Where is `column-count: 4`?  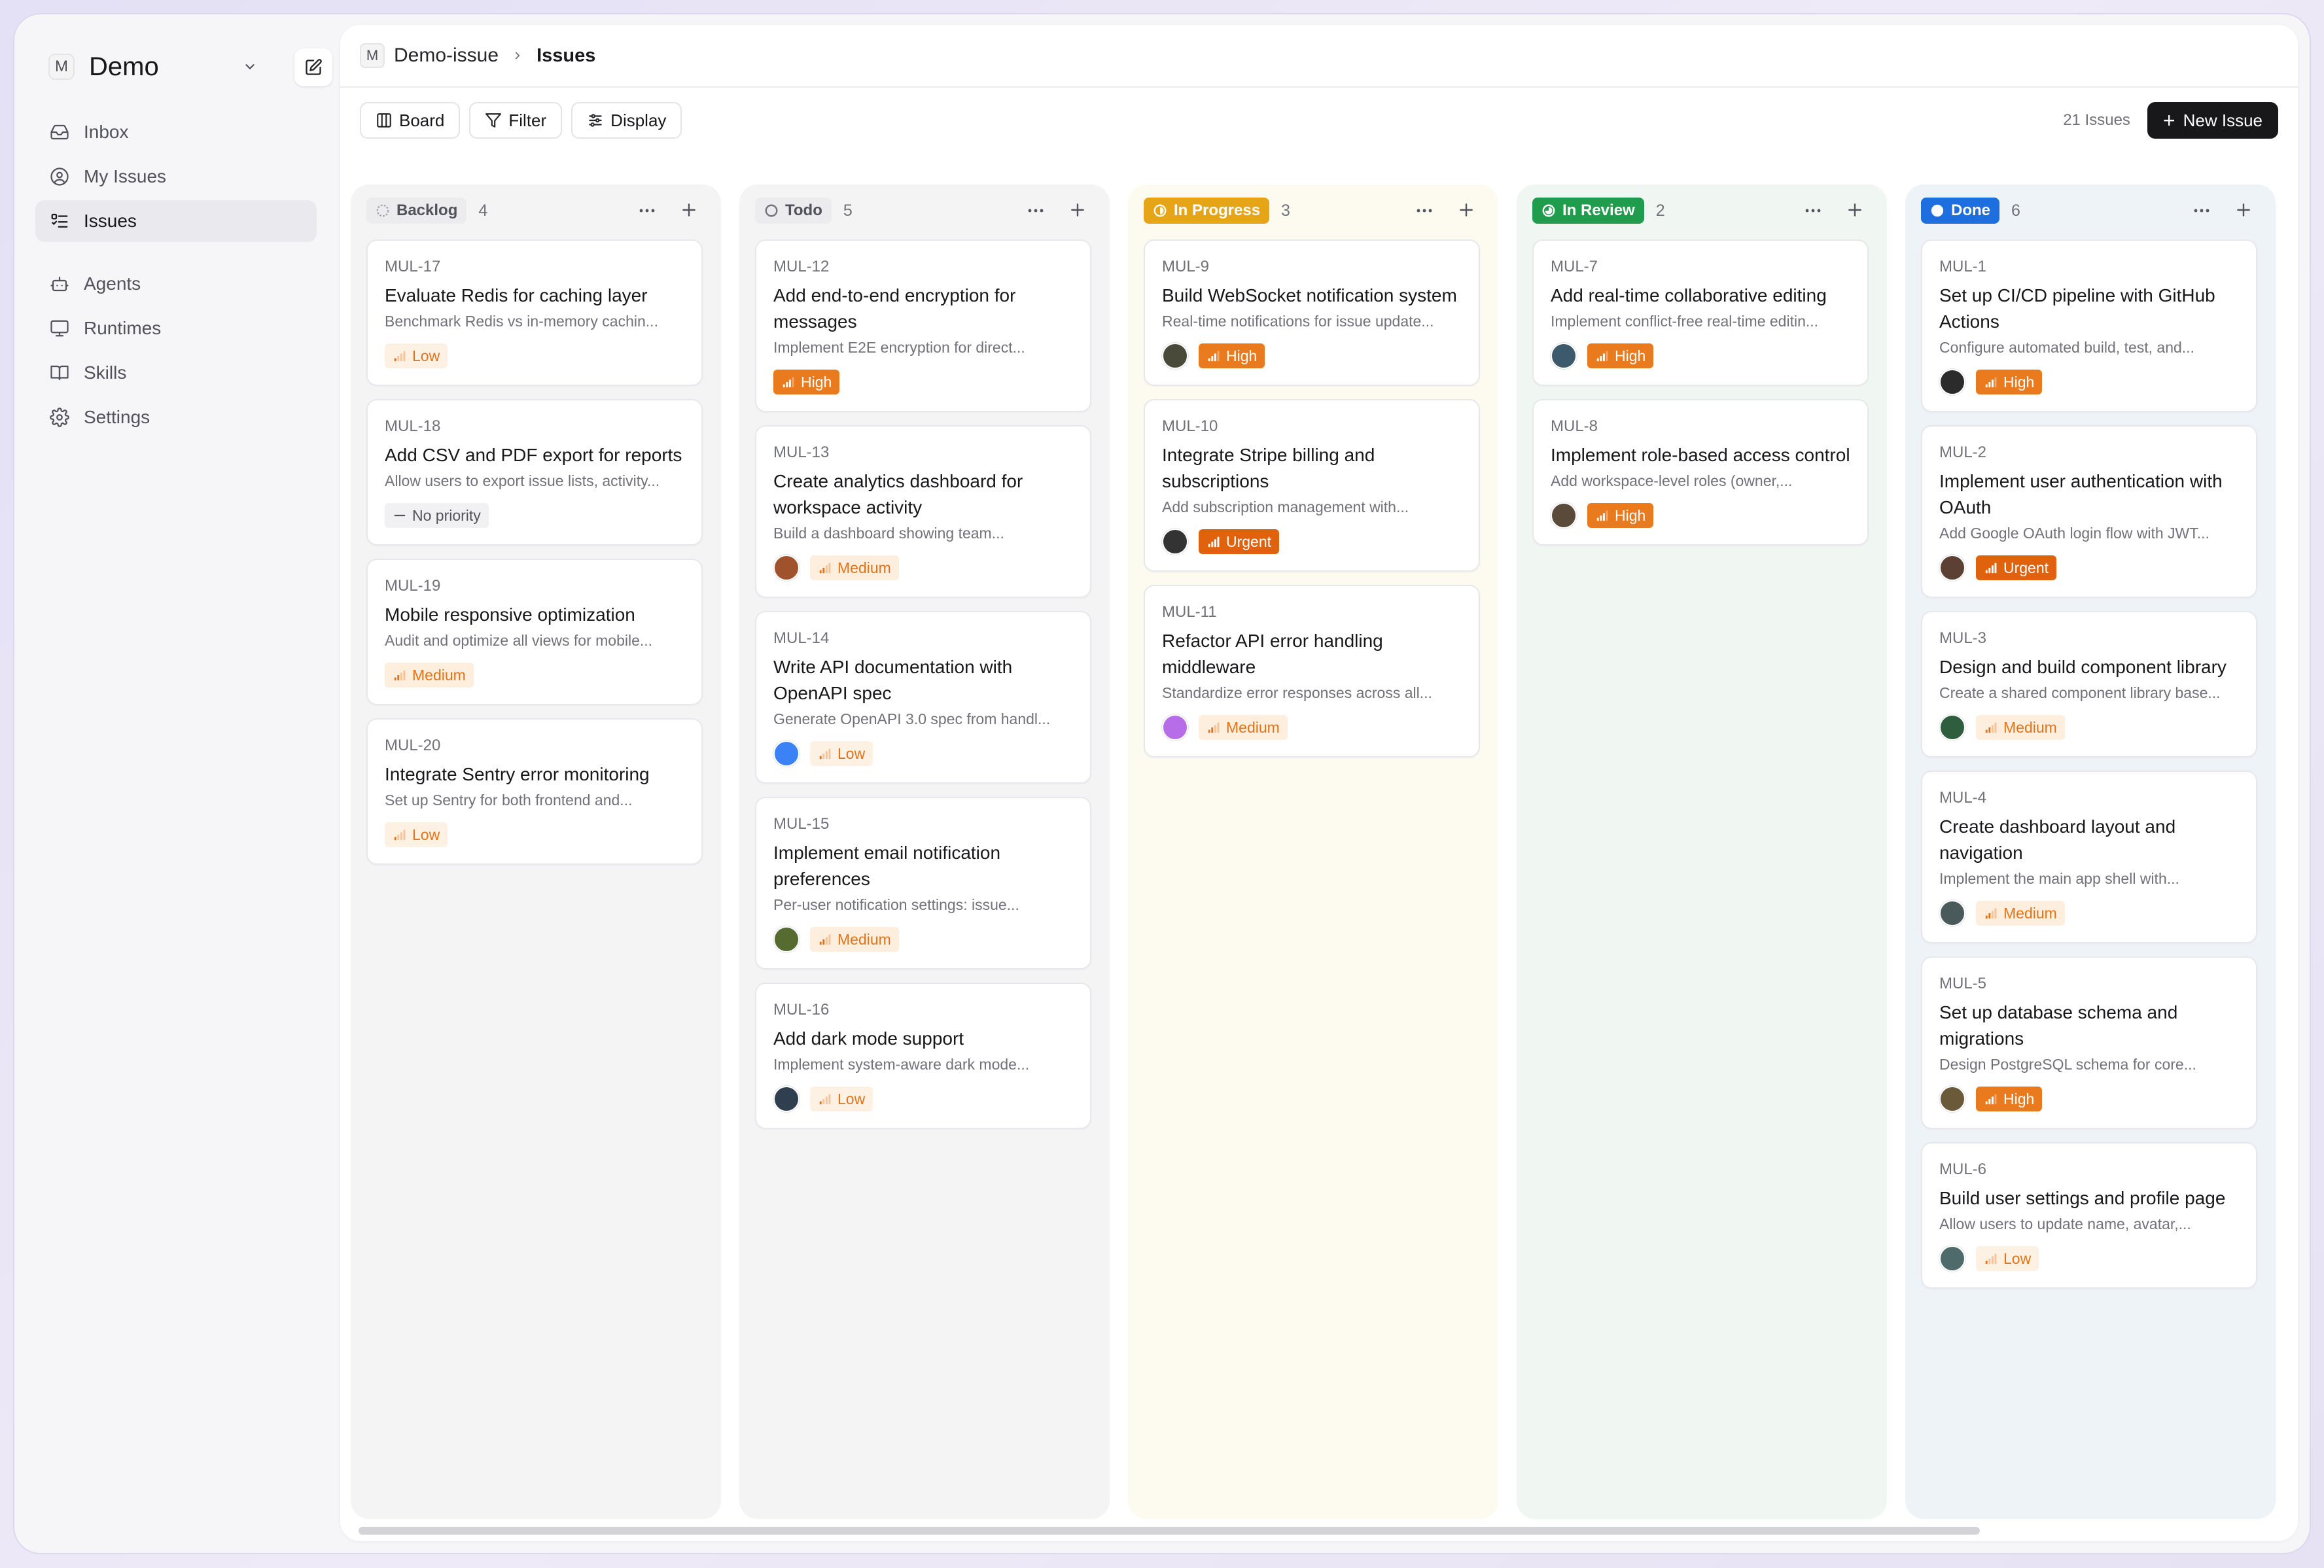 column-count: 4 is located at coordinates (483, 210).